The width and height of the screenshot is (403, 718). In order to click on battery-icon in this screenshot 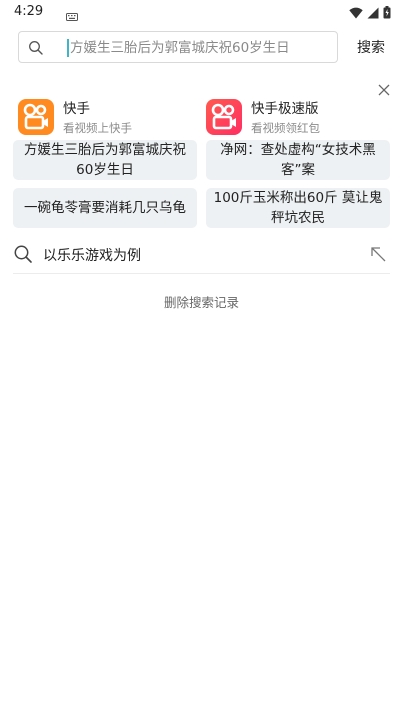, I will do `click(387, 13)`.